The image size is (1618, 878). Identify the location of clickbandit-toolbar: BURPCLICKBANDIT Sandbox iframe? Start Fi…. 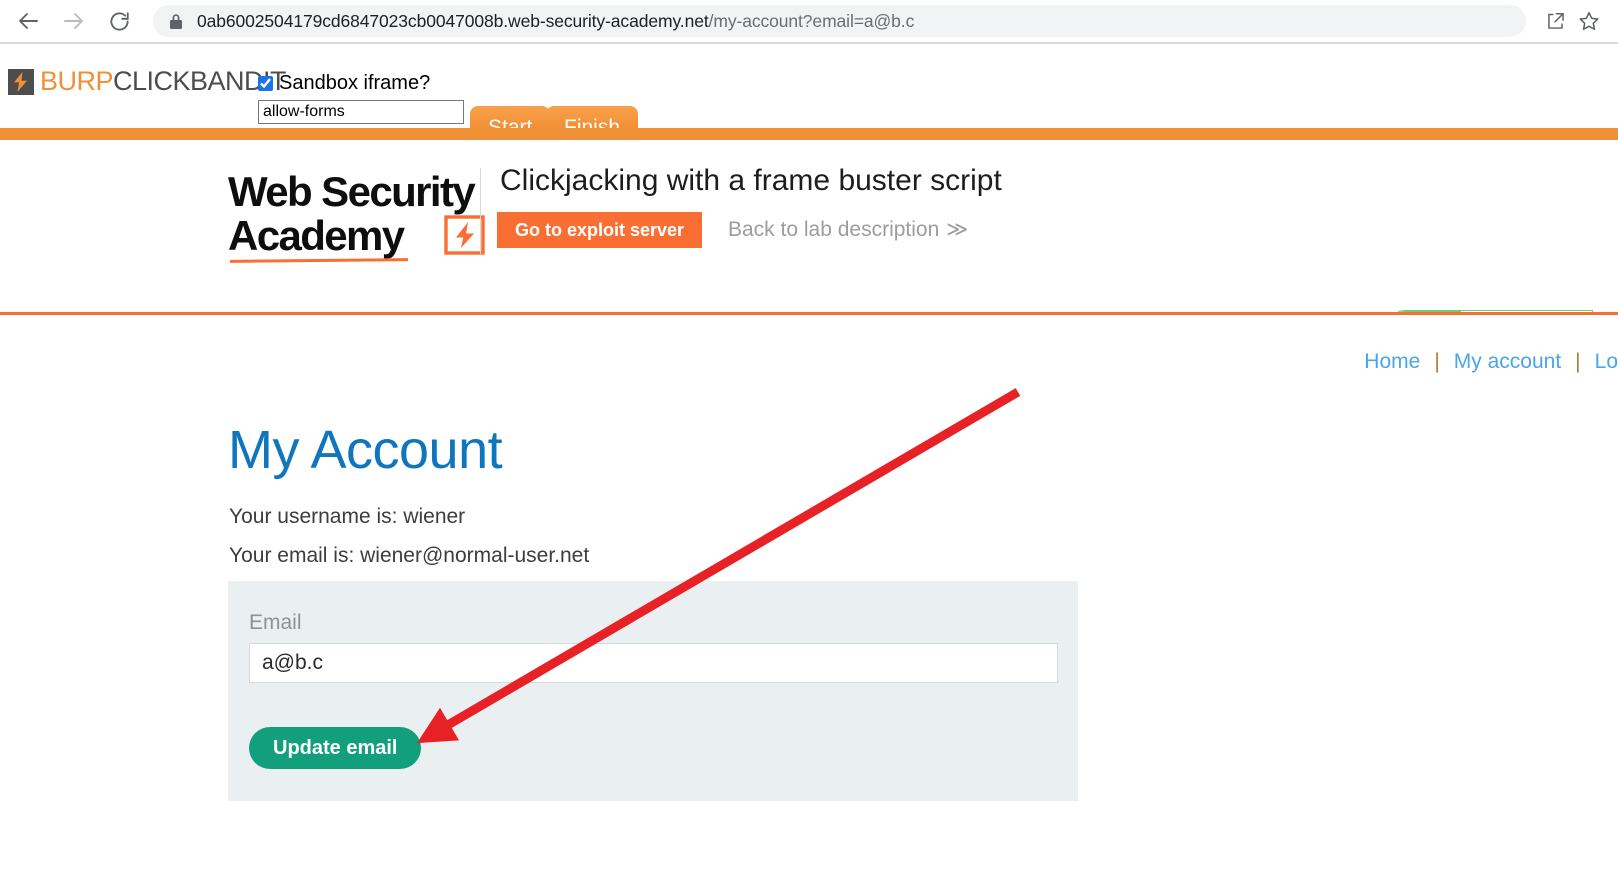
(809, 97).